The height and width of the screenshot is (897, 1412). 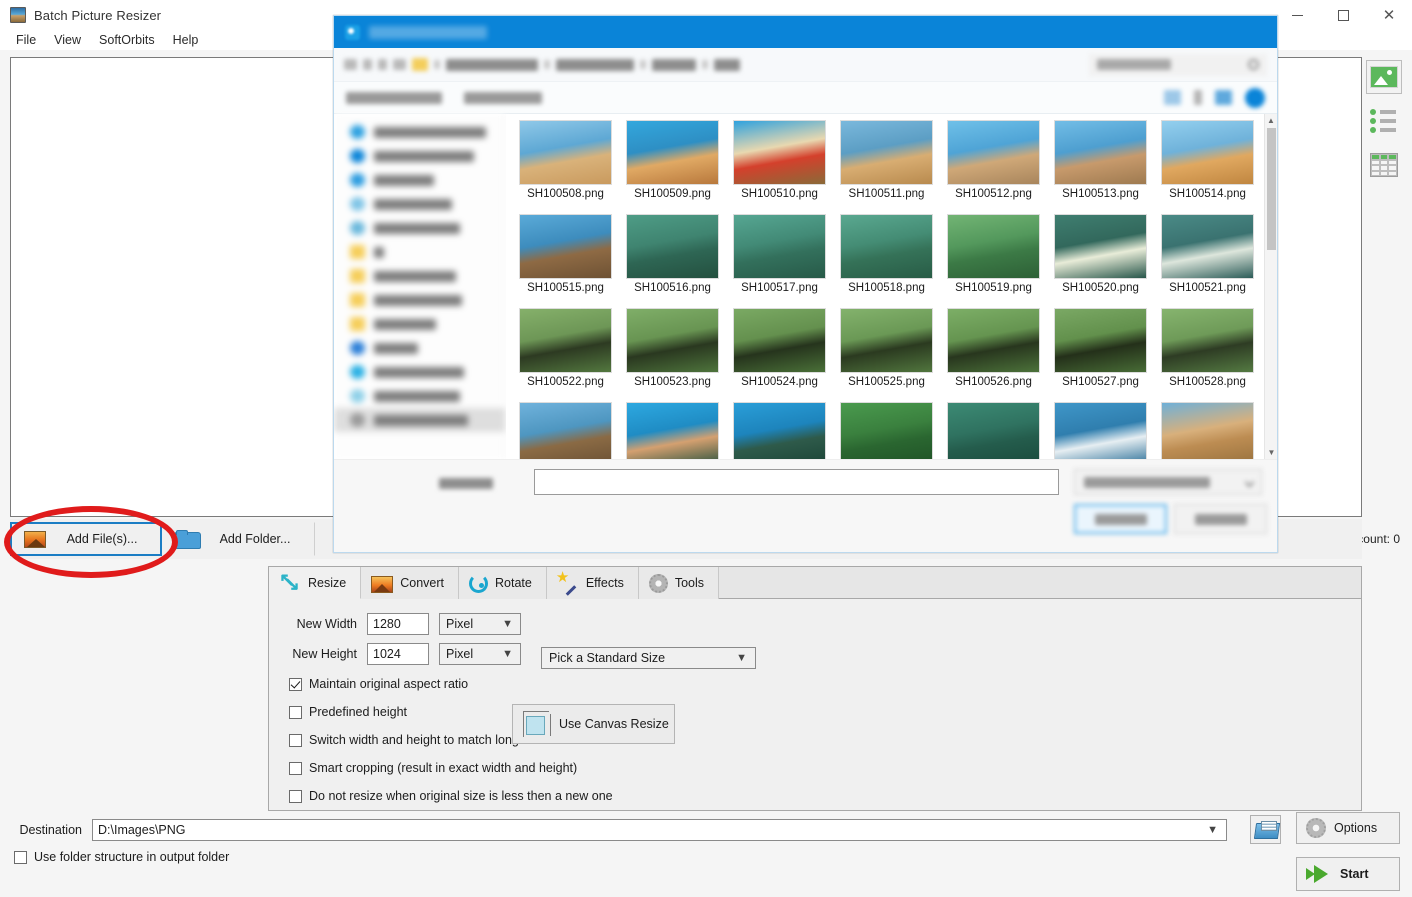 What do you see at coordinates (1348, 874) in the screenshot?
I see `start-button: Start` at bounding box center [1348, 874].